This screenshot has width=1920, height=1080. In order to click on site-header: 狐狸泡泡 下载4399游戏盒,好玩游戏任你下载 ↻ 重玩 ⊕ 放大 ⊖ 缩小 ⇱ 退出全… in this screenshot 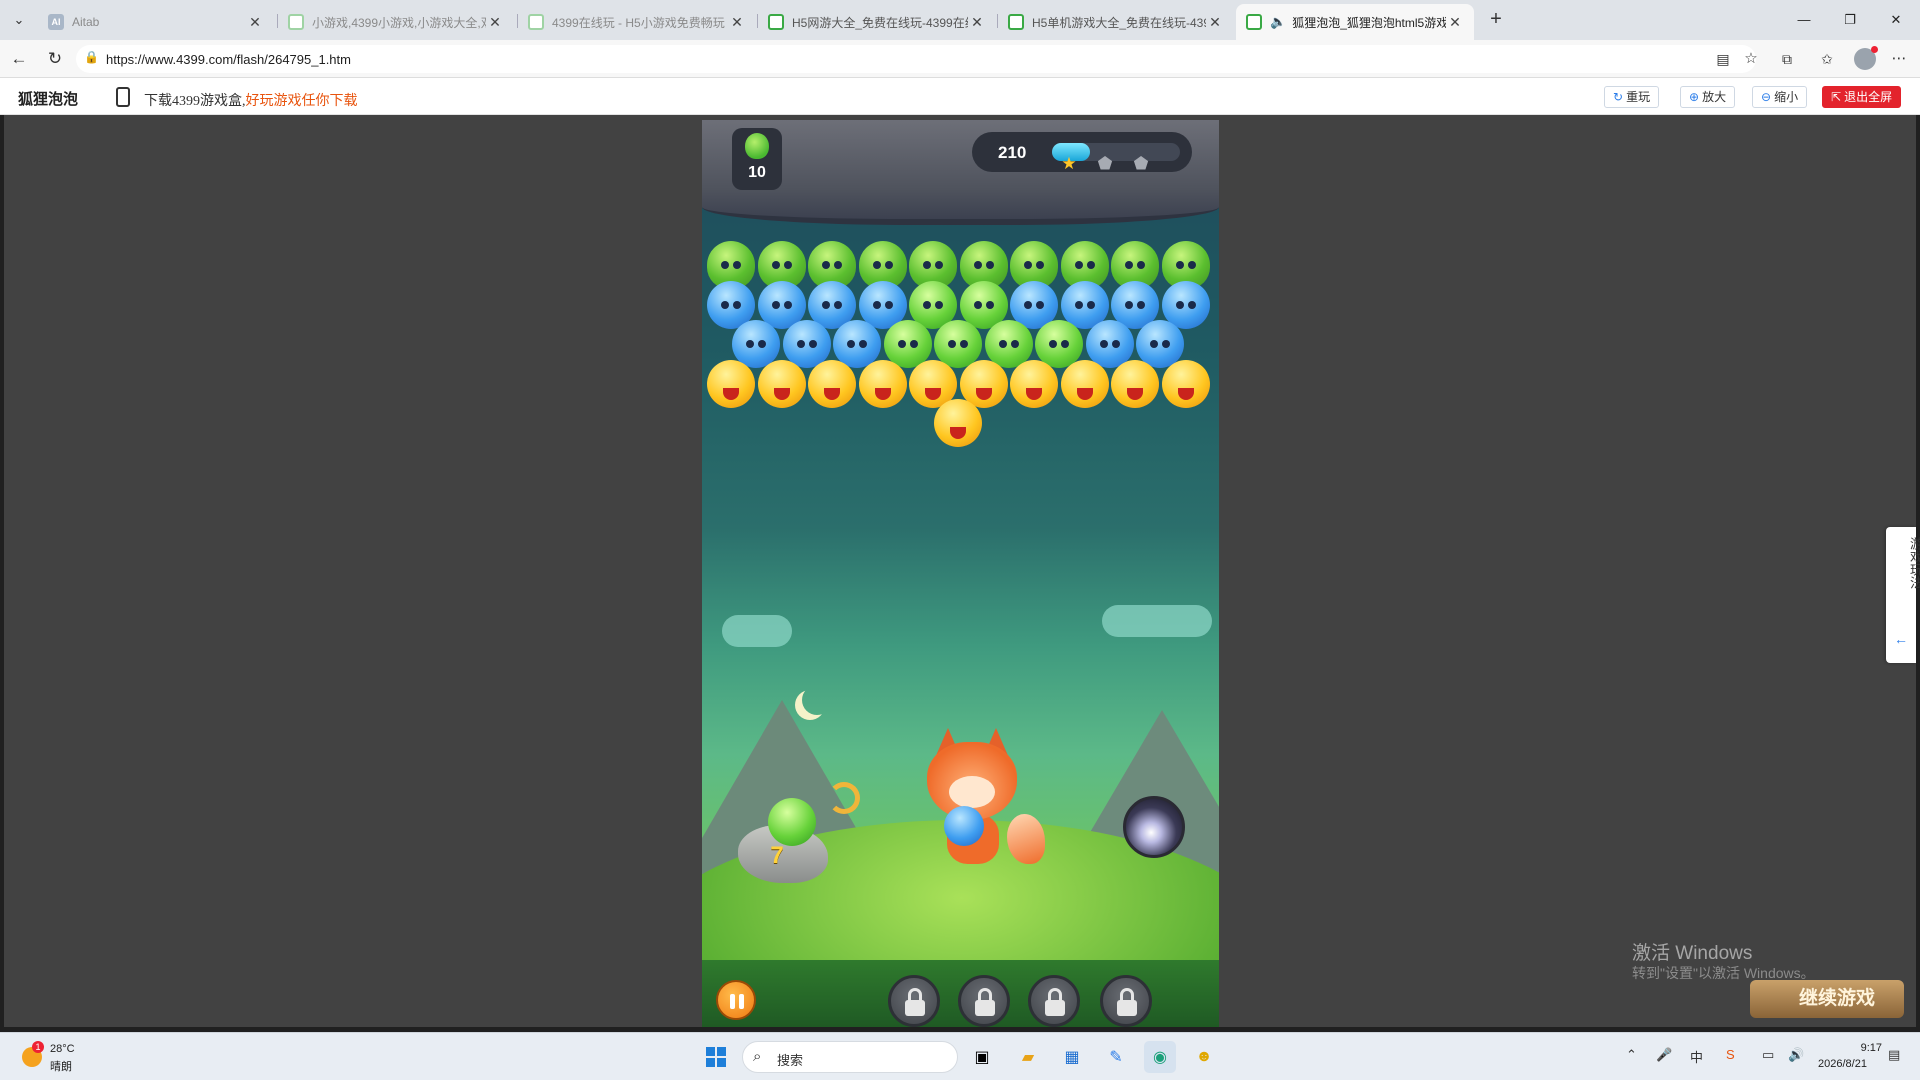, I will do `click(960, 96)`.